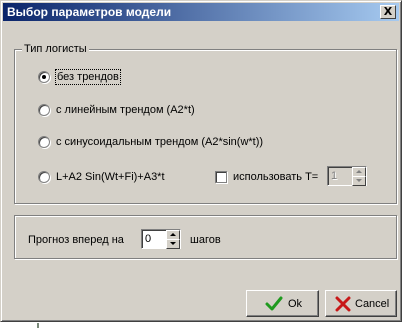 The image size is (410, 332). I want to click on radio-linear-trend: с линейным трендом (A2*t), so click(138, 111).